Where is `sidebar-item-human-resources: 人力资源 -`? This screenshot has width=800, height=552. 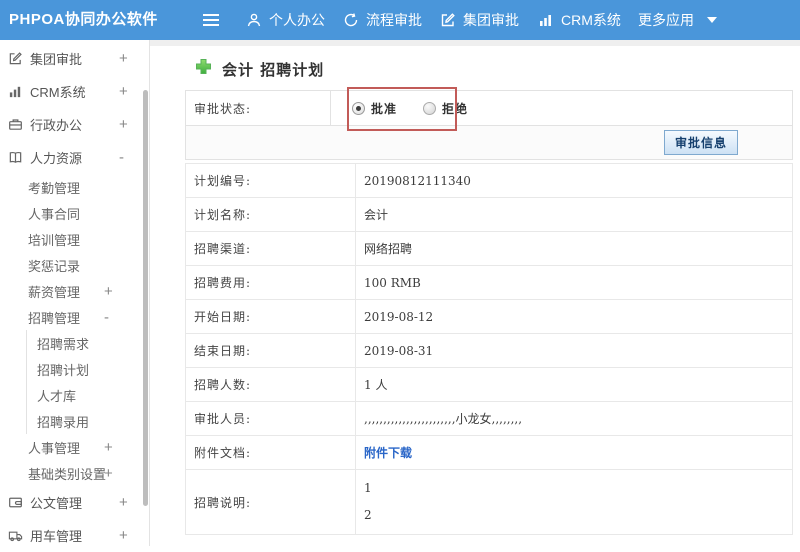 sidebar-item-human-resources: 人力资源 - is located at coordinates (74, 157).